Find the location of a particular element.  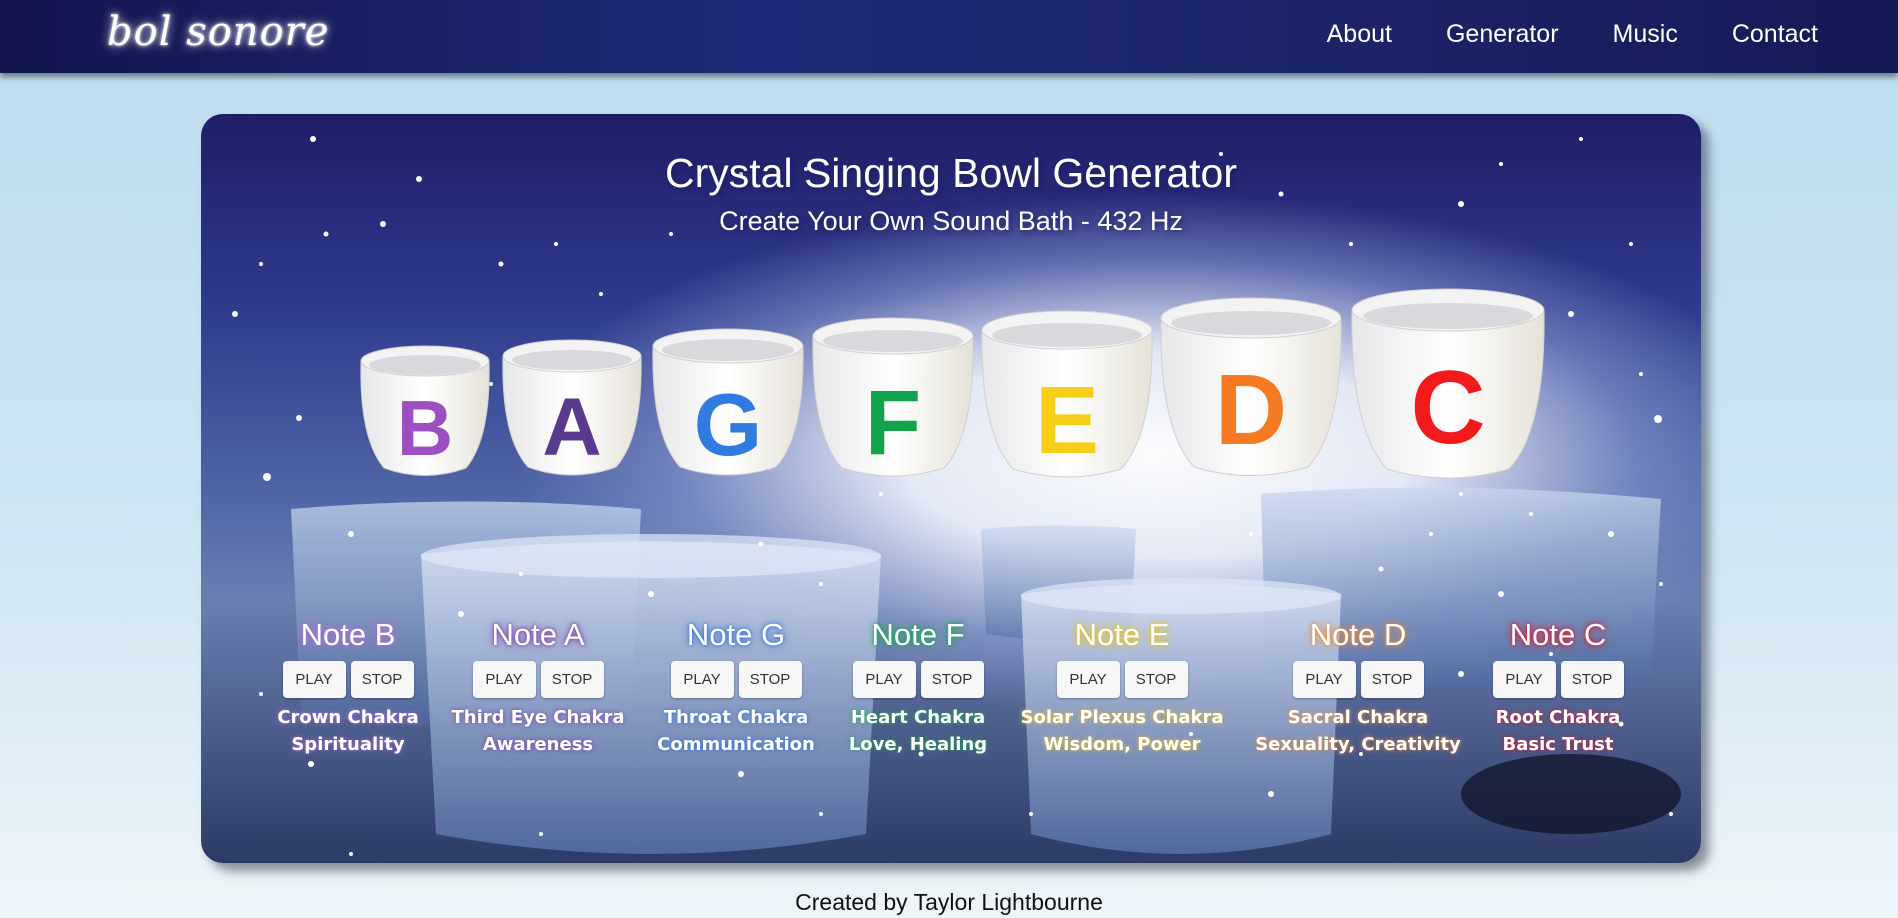

bowl-letter: E is located at coordinates (1067, 420).